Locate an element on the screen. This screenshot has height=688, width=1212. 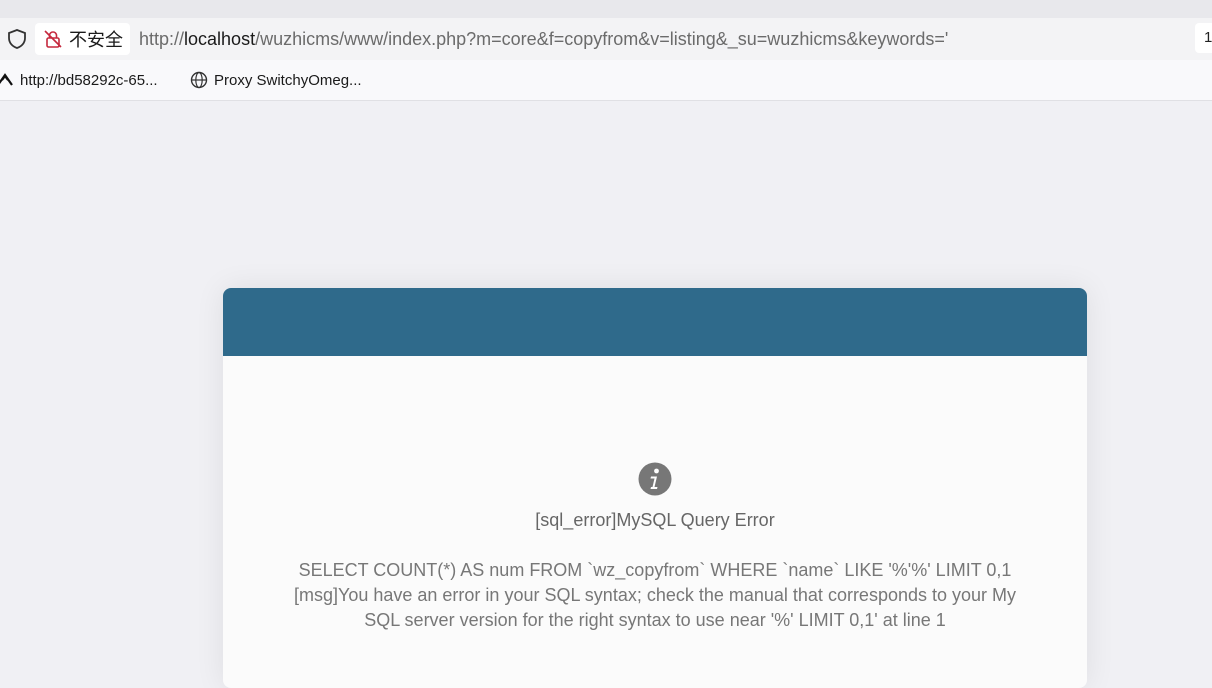
card-header is located at coordinates (655, 322).